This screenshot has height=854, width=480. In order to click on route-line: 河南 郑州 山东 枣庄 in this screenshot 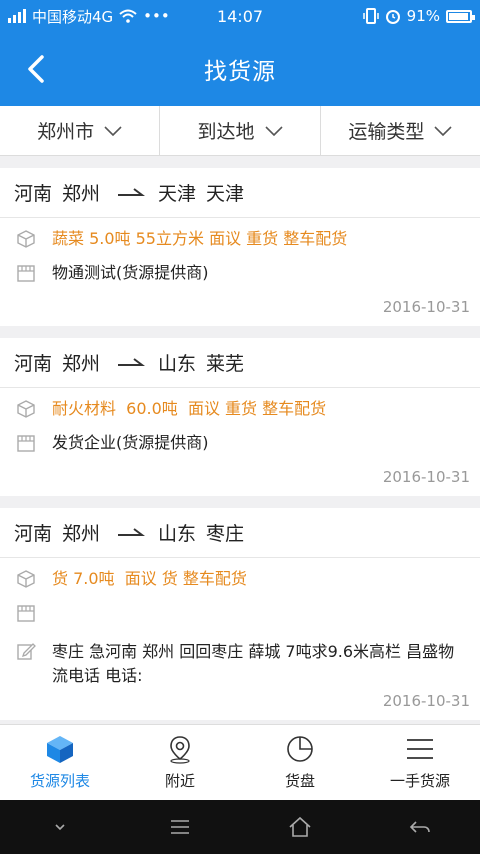, I will do `click(240, 533)`.